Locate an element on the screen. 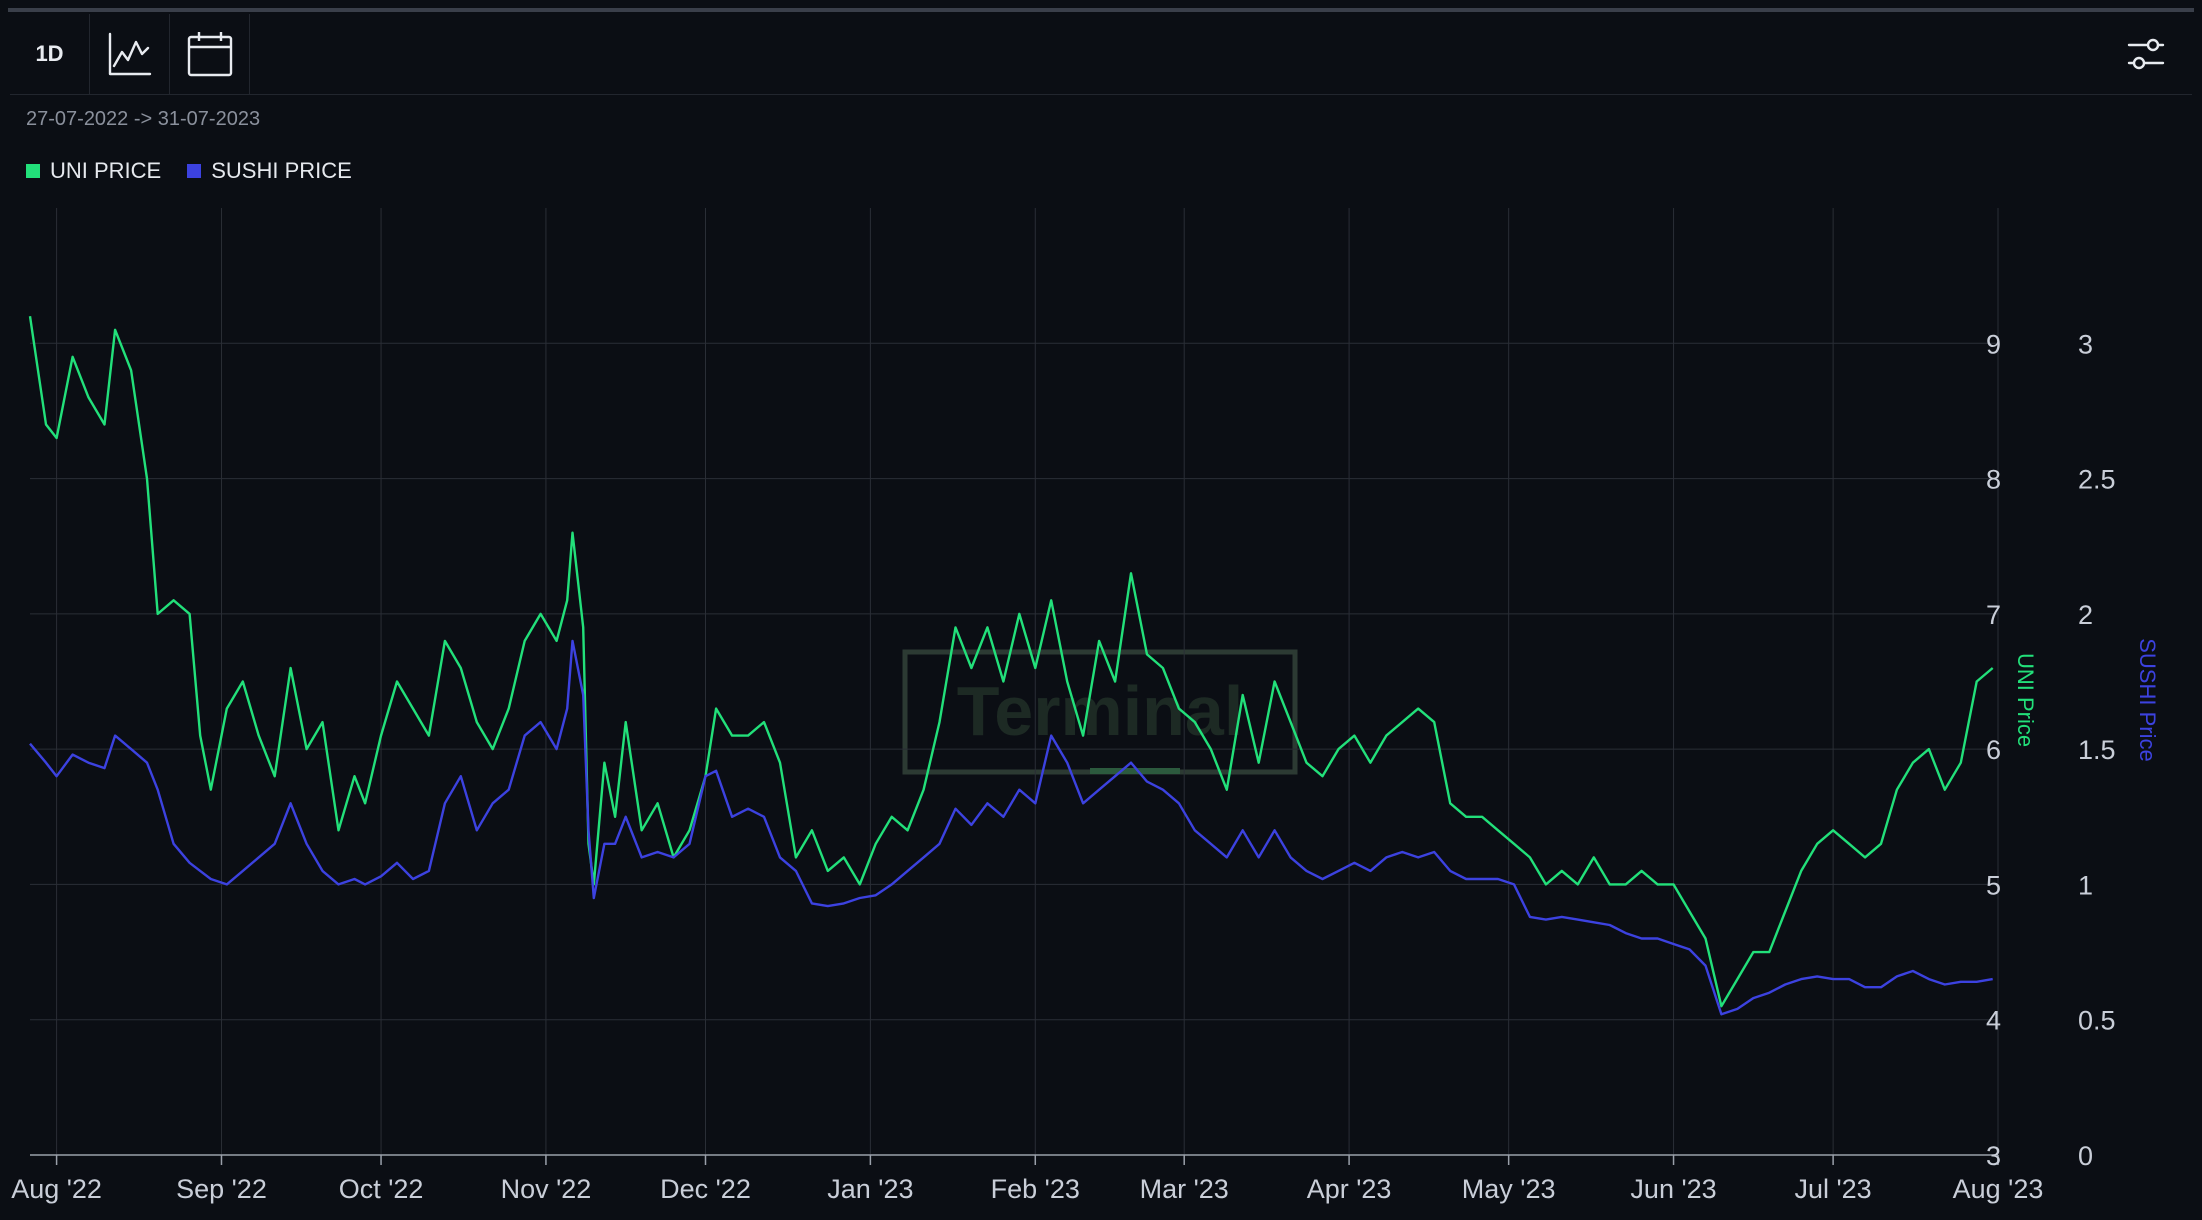 The image size is (2202, 1220). x-tick-label: Apr '23 is located at coordinates (1349, 1189).